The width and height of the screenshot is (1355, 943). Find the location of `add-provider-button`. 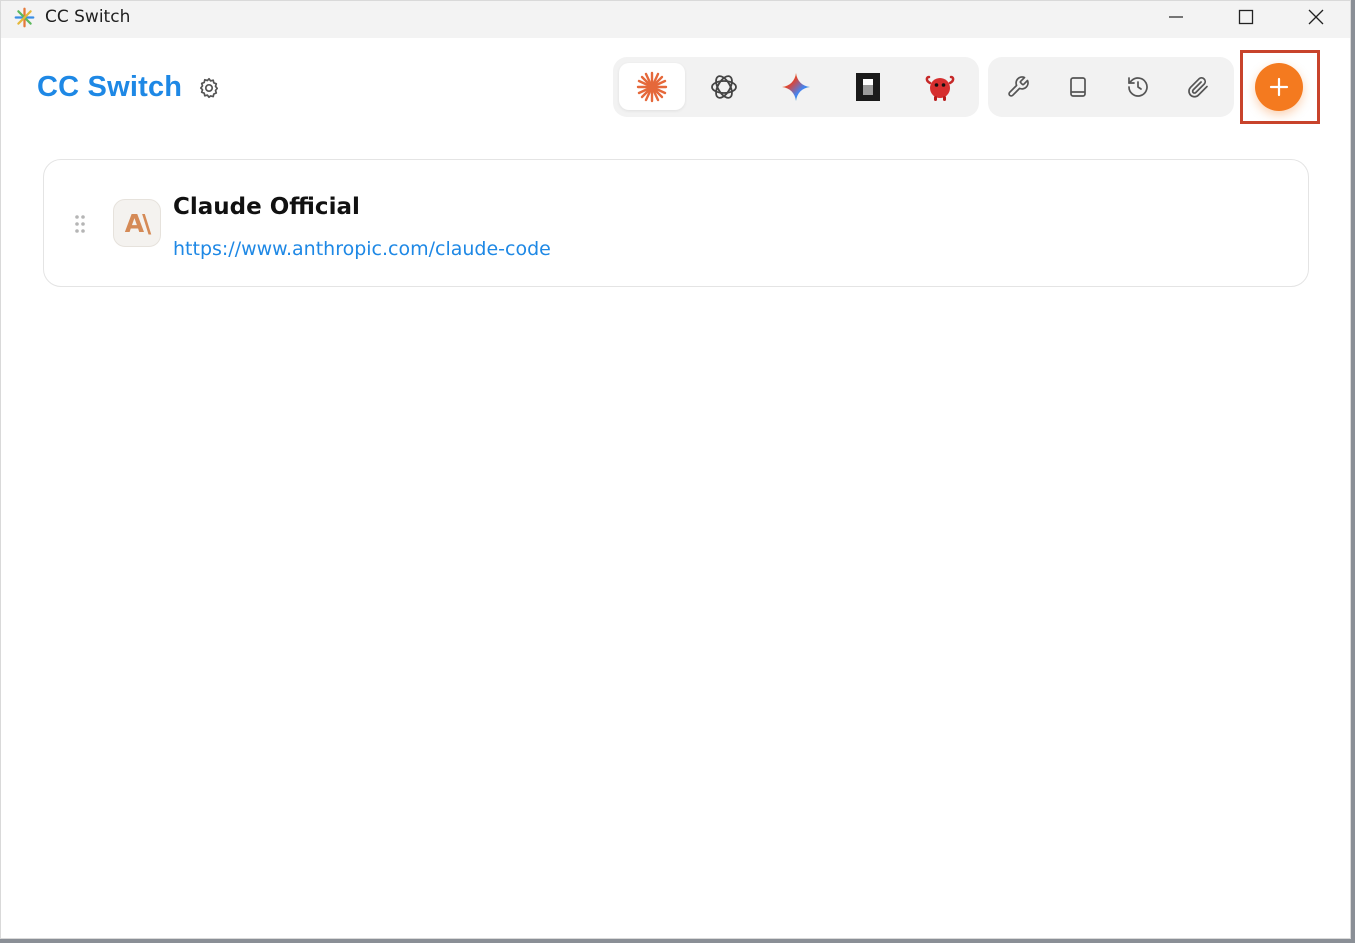

add-provider-button is located at coordinates (1279, 87).